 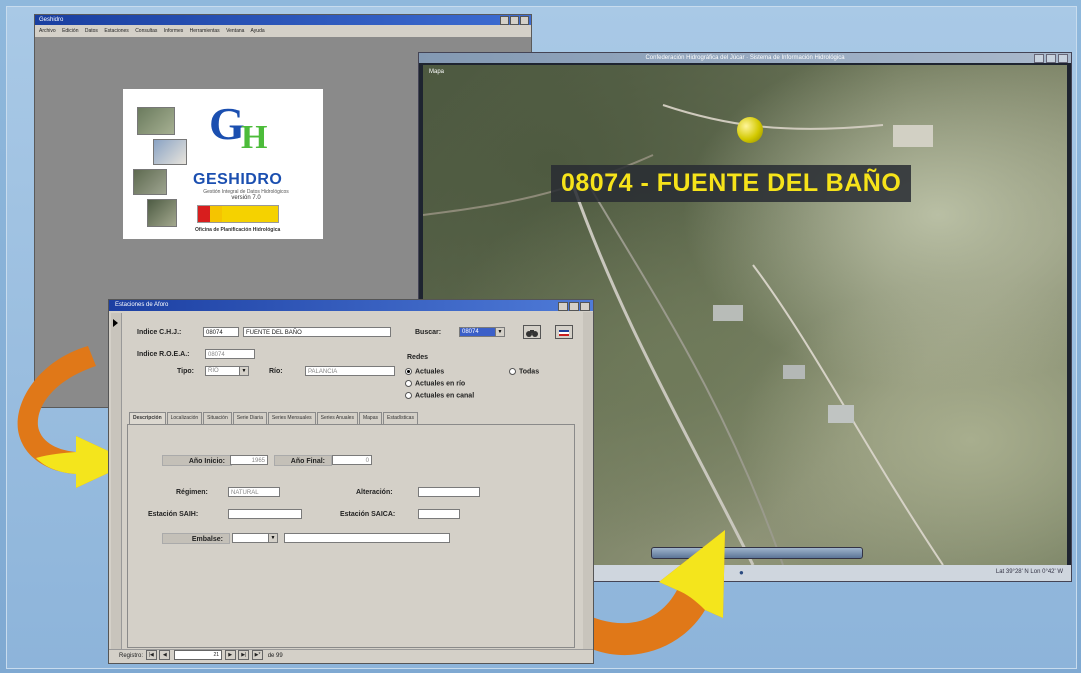 I want to click on splash-titlebar: Geshidro, so click(x=283, y=20).